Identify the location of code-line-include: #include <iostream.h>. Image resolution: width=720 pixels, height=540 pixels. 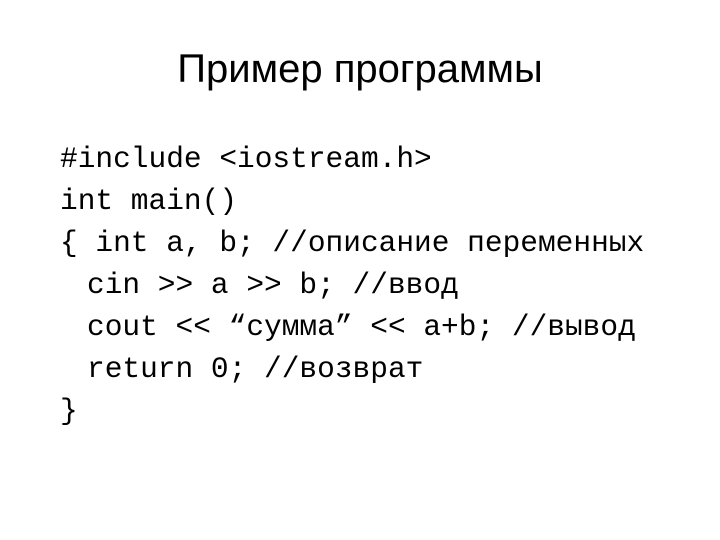
(246, 159).